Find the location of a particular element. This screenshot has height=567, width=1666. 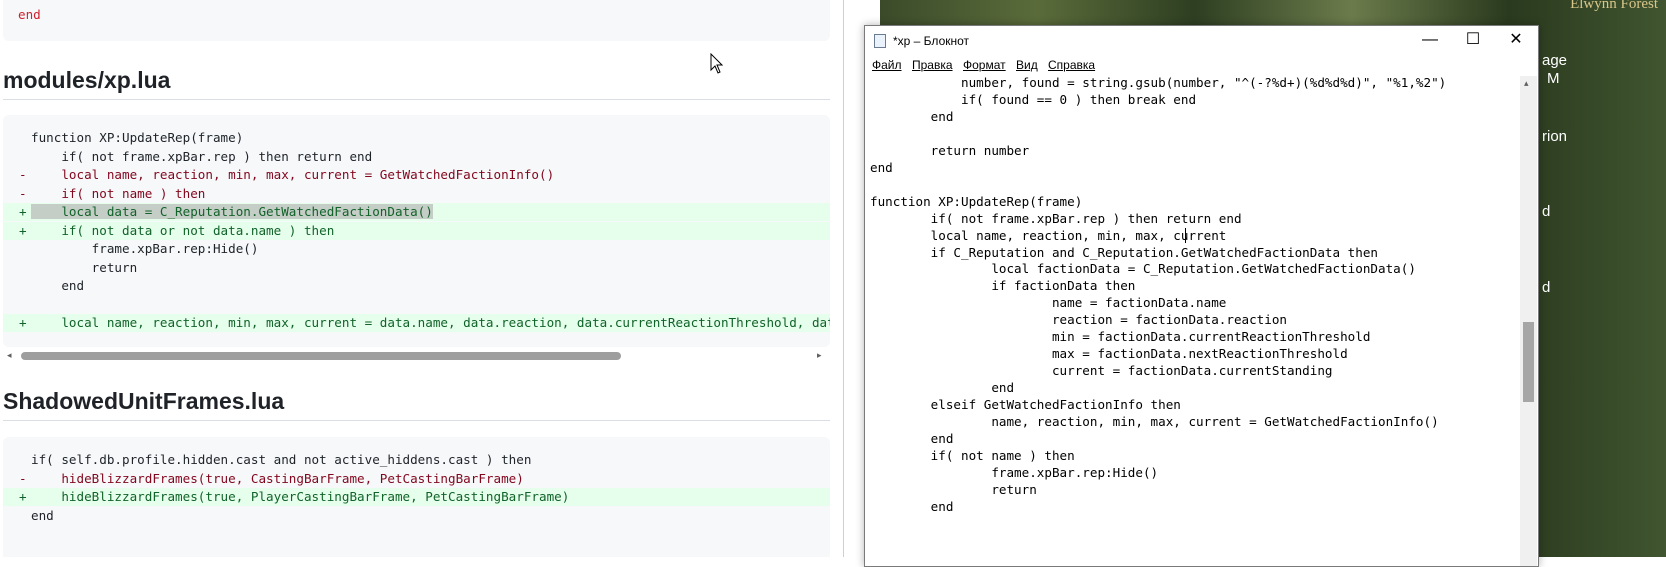

file-heading-xp: modules/xp.lua is located at coordinates (87, 80).